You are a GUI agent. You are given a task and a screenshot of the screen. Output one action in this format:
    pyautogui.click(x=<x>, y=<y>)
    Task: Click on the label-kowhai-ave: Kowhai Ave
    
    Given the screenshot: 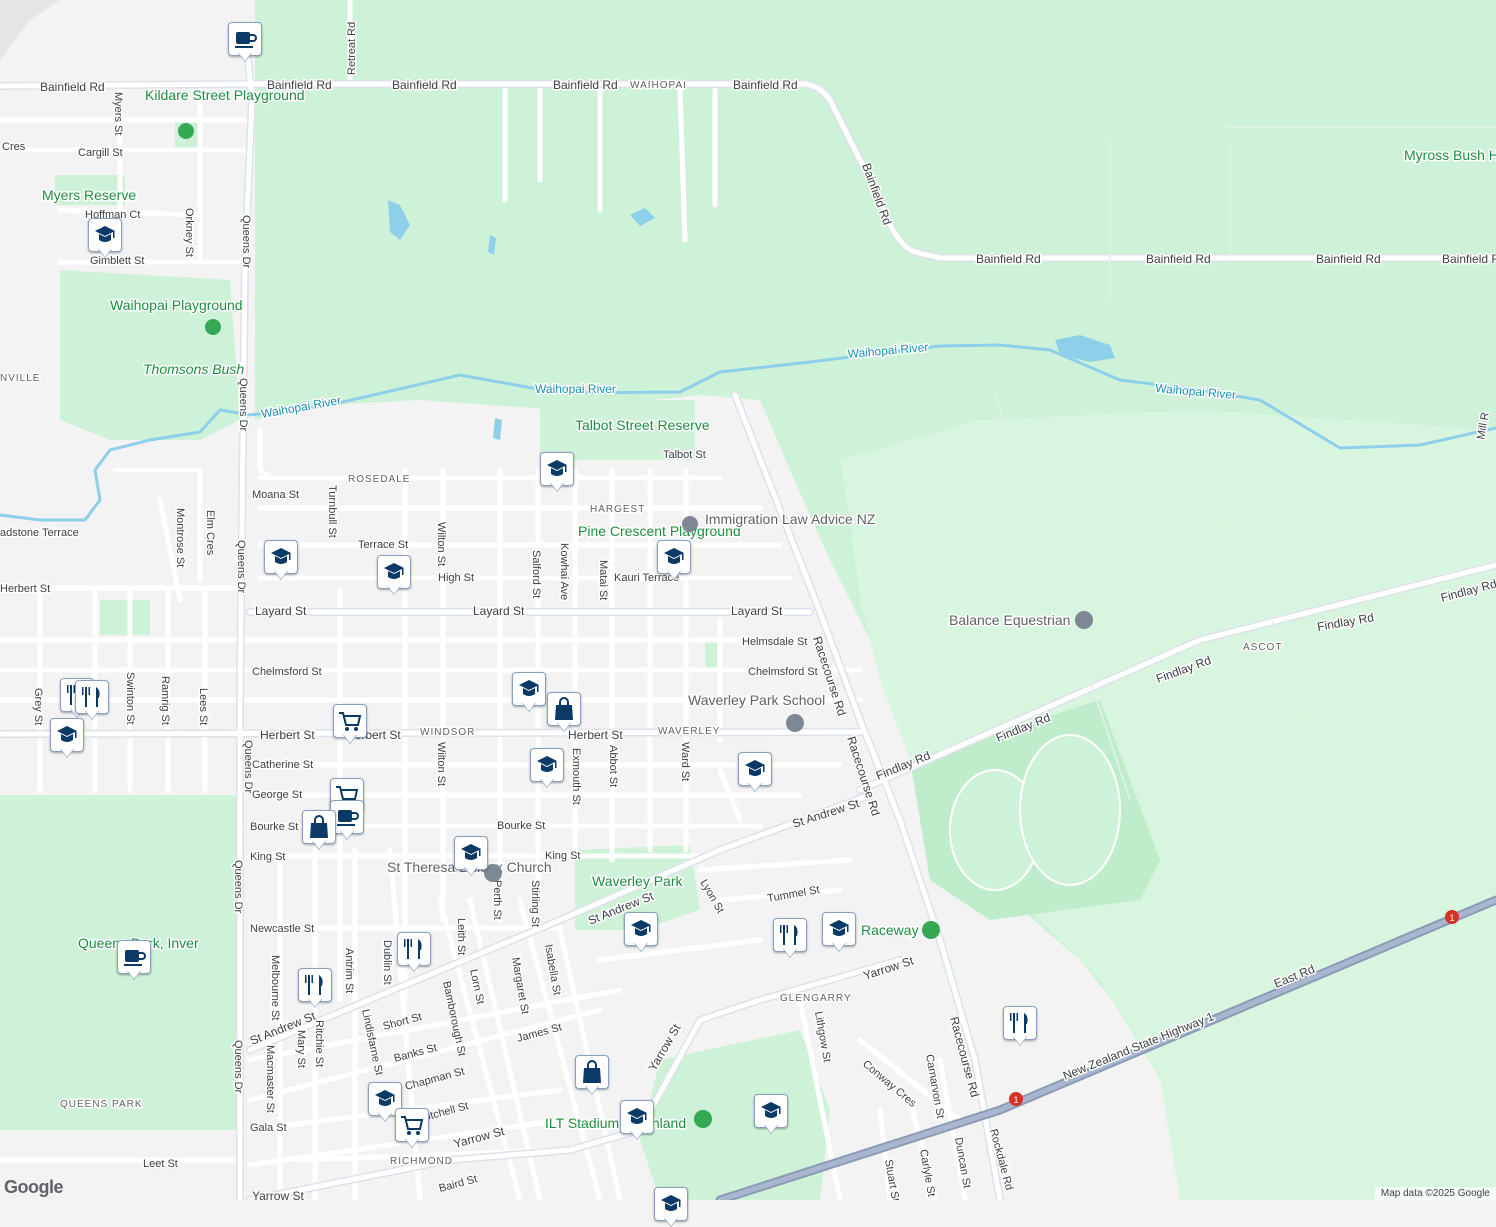 What is the action you would take?
    pyautogui.click(x=564, y=571)
    